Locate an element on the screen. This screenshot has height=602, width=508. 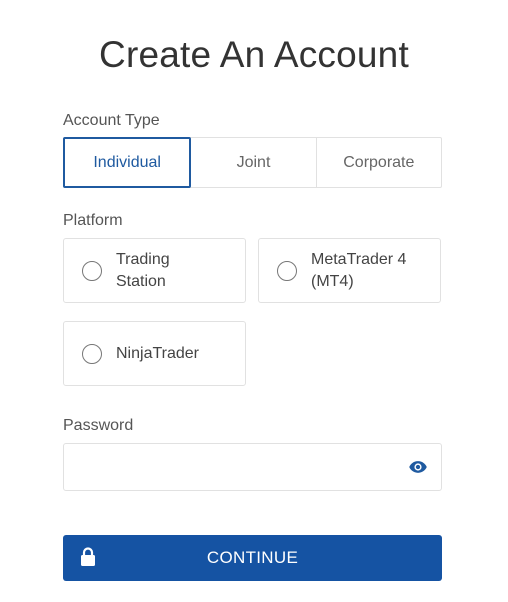
continue-button-label: CONTINUE is located at coordinates (252, 557).